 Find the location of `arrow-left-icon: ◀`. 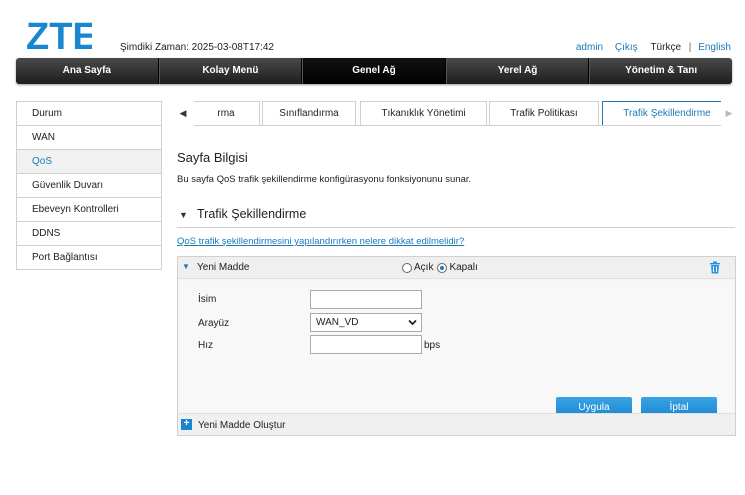

arrow-left-icon: ◀ is located at coordinates (183, 113).